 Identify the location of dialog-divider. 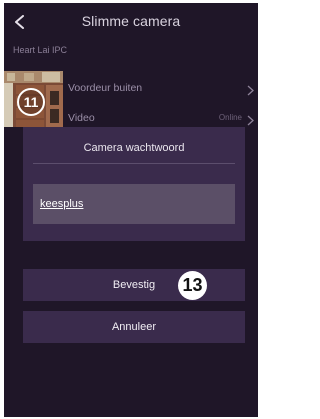
(134, 163).